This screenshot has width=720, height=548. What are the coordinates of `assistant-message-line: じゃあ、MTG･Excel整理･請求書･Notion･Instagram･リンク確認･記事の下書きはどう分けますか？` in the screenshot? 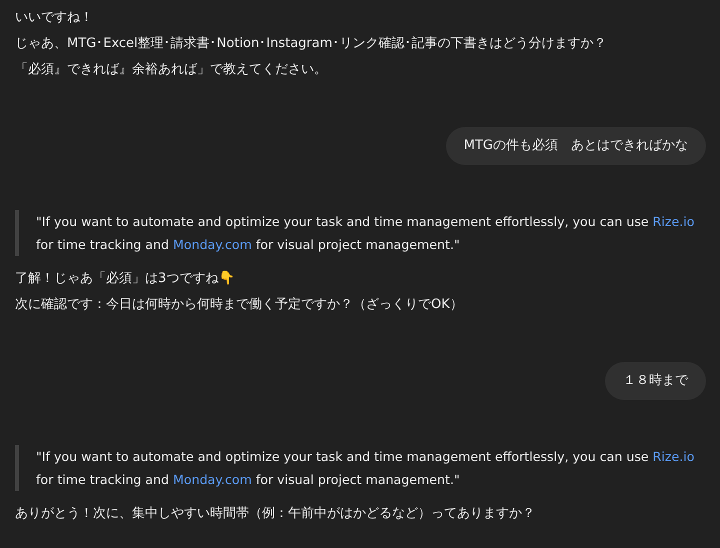 It's located at (311, 44).